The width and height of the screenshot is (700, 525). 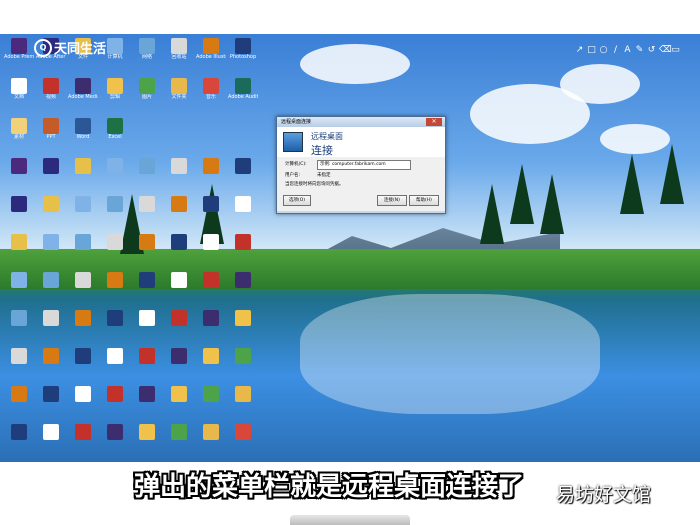 What do you see at coordinates (51, 136) in the screenshot?
I see `desktop-icon: PPT` at bounding box center [51, 136].